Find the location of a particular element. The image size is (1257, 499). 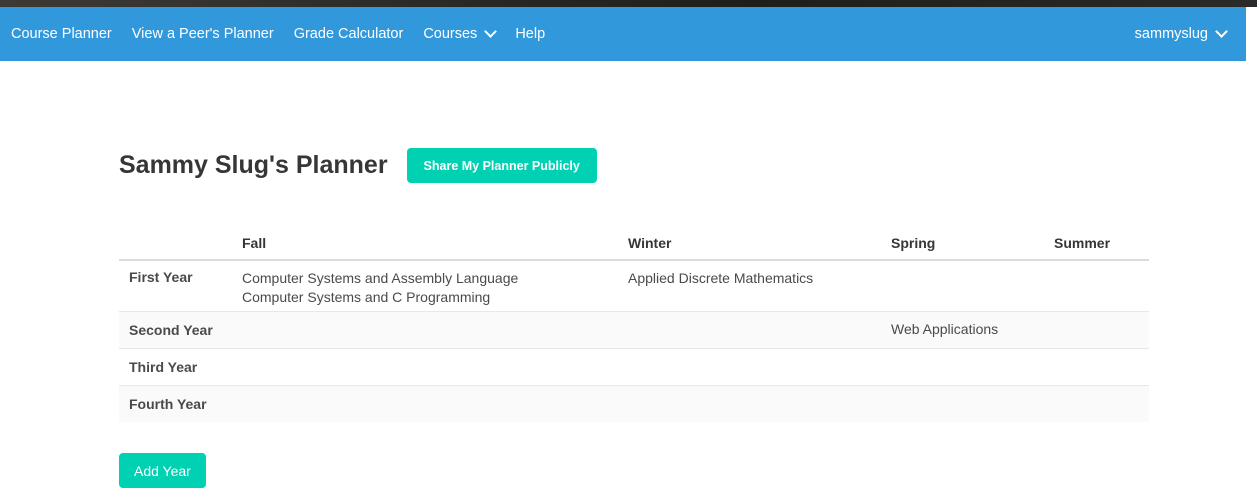

nav-view-peer-planner: View a Peer's Planner is located at coordinates (203, 34).